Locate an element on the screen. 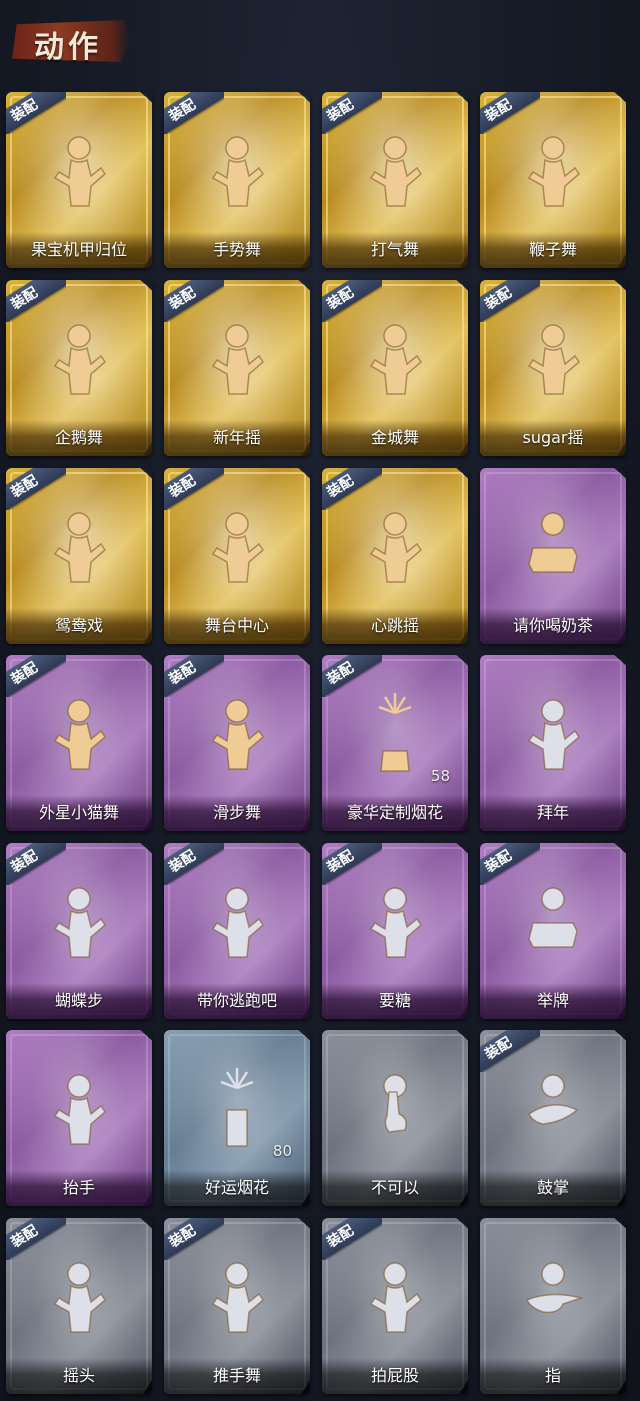  emote-card: 心跳摇 装配 is located at coordinates (395, 556).